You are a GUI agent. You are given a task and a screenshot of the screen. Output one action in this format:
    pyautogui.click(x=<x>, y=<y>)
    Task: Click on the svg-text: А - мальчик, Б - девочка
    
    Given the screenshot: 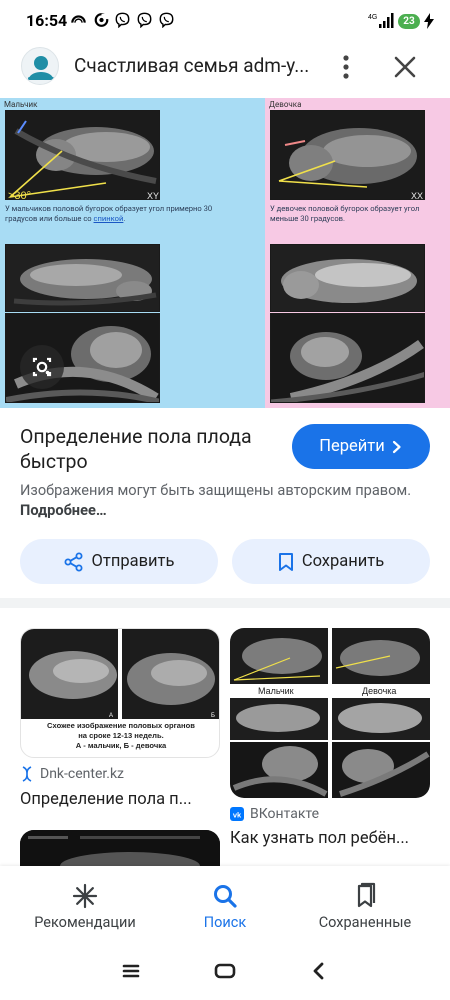 What is the action you would take?
    pyautogui.click(x=121, y=745)
    